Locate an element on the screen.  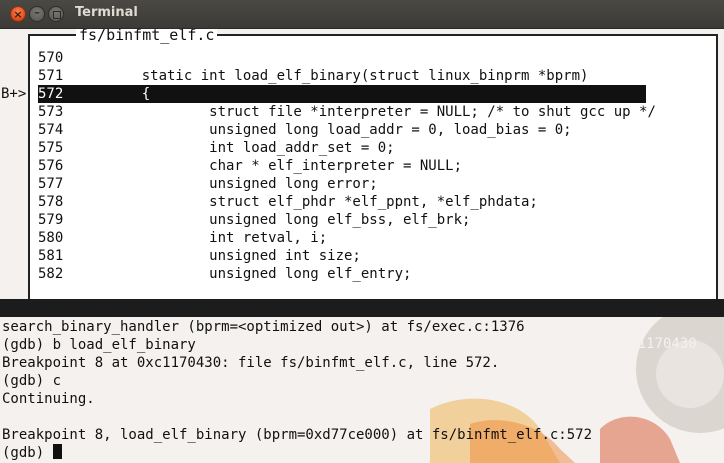
source-line: 577 unsigned long error; is located at coordinates (208, 184).